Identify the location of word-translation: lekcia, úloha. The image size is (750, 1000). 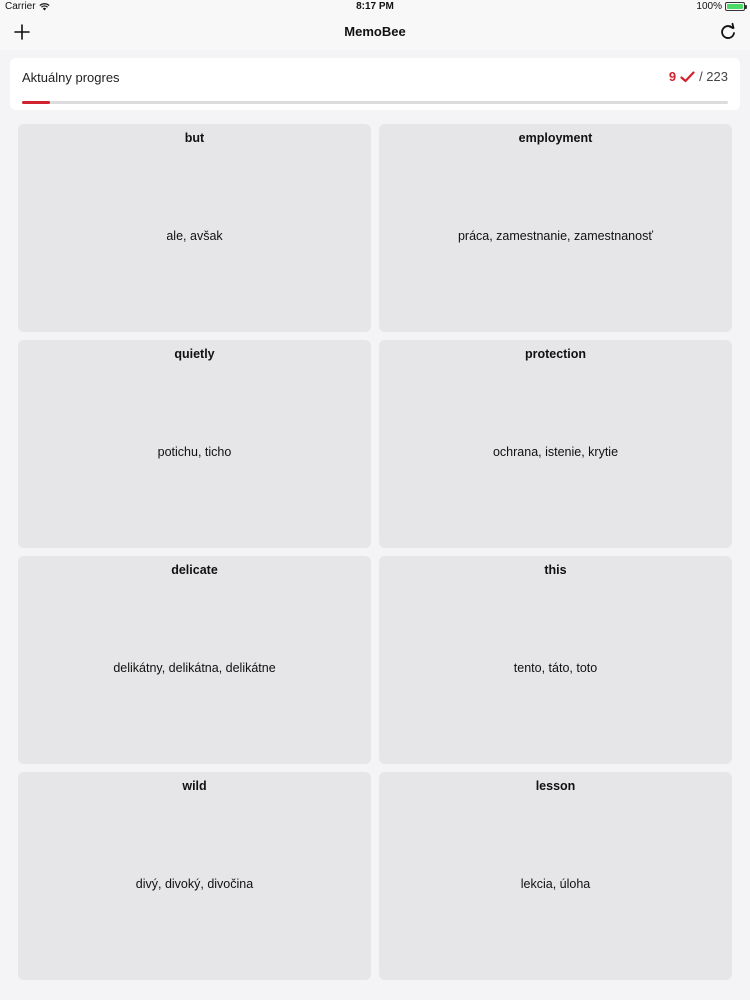
(555, 884).